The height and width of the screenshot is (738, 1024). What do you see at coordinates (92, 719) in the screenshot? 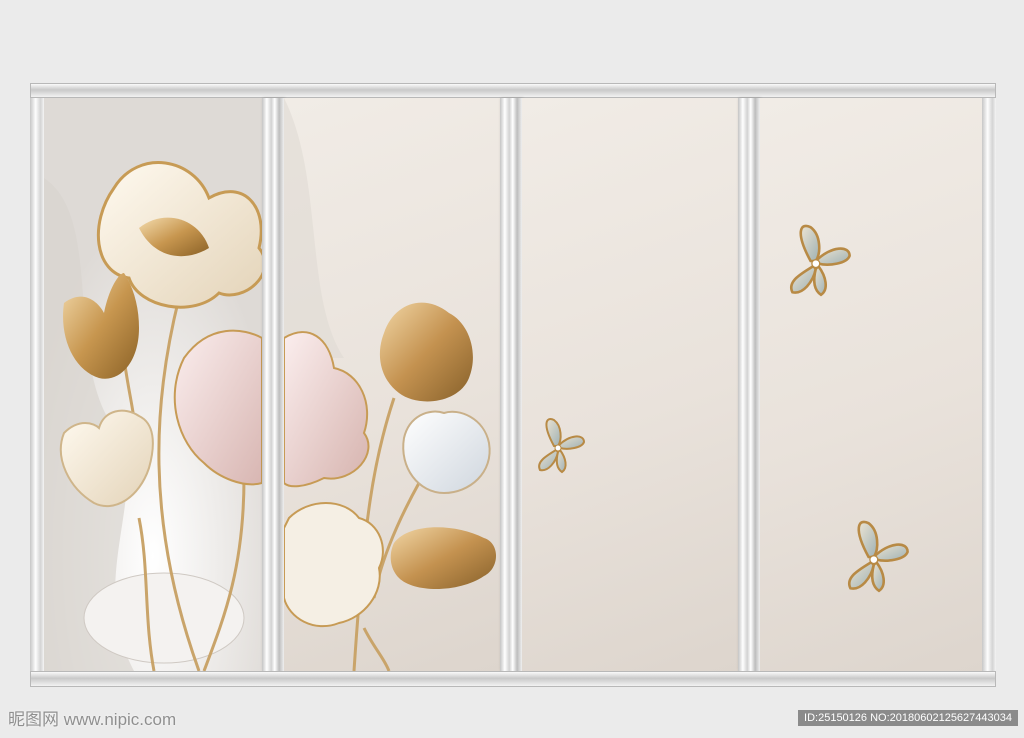
I see `site-watermark: 昵图网 www.nipic.com` at bounding box center [92, 719].